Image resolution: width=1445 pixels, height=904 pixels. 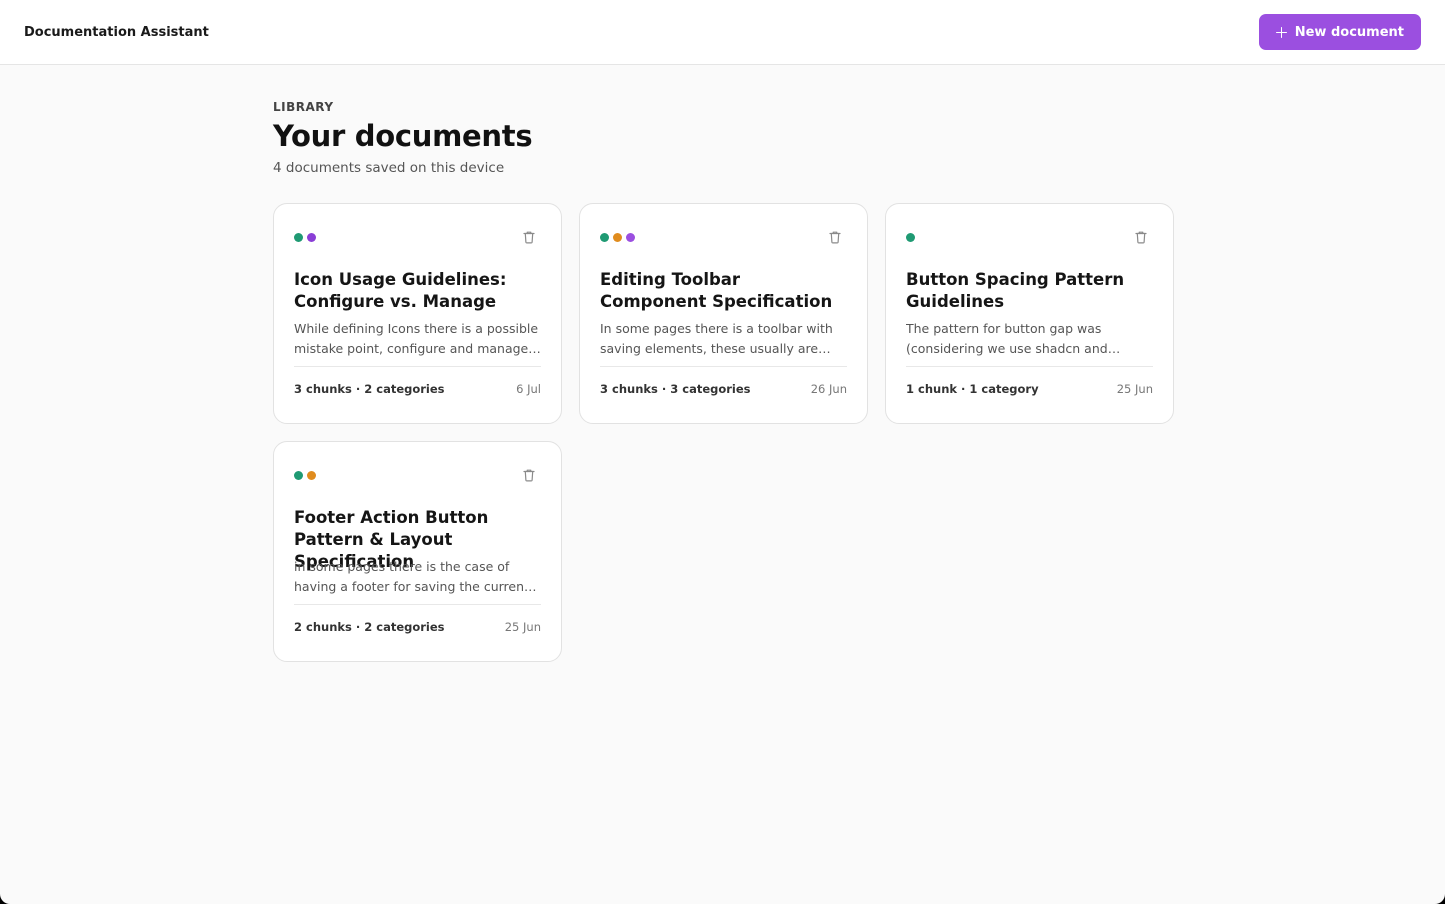 What do you see at coordinates (828, 389) in the screenshot?
I see `document-date: 26 Jun` at bounding box center [828, 389].